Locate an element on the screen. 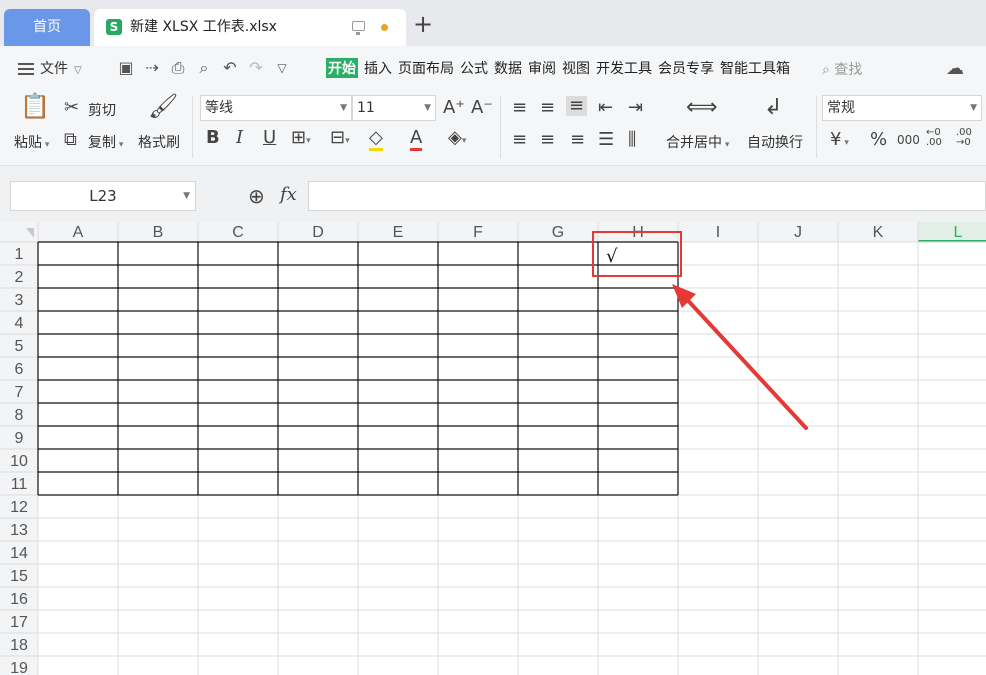  column-header-B: B is located at coordinates (158, 232).